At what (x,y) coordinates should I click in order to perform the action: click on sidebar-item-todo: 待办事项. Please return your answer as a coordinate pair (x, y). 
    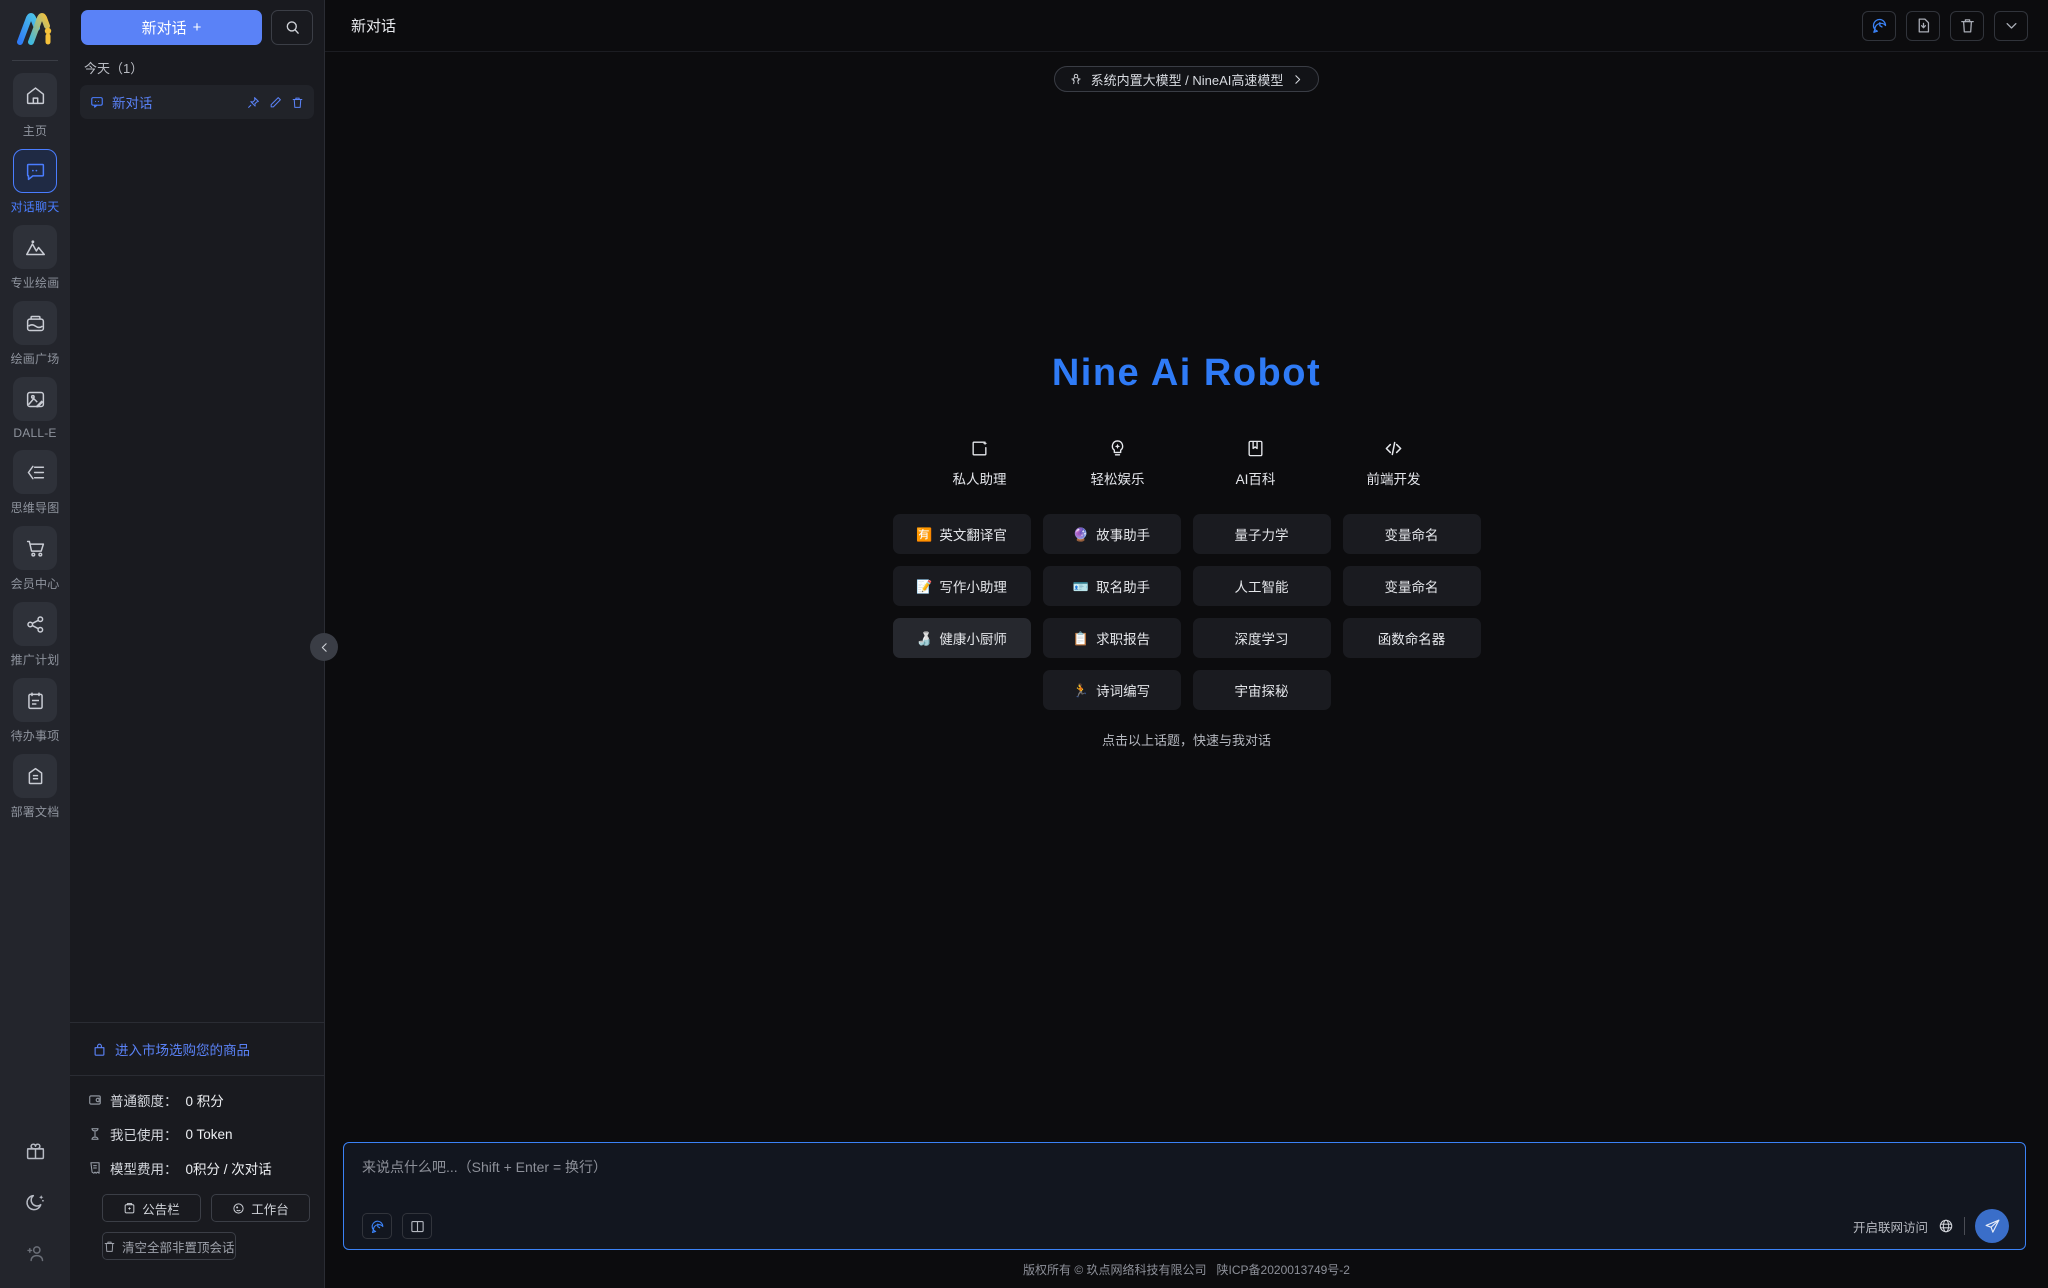
    Looking at the image, I should click on (35, 711).